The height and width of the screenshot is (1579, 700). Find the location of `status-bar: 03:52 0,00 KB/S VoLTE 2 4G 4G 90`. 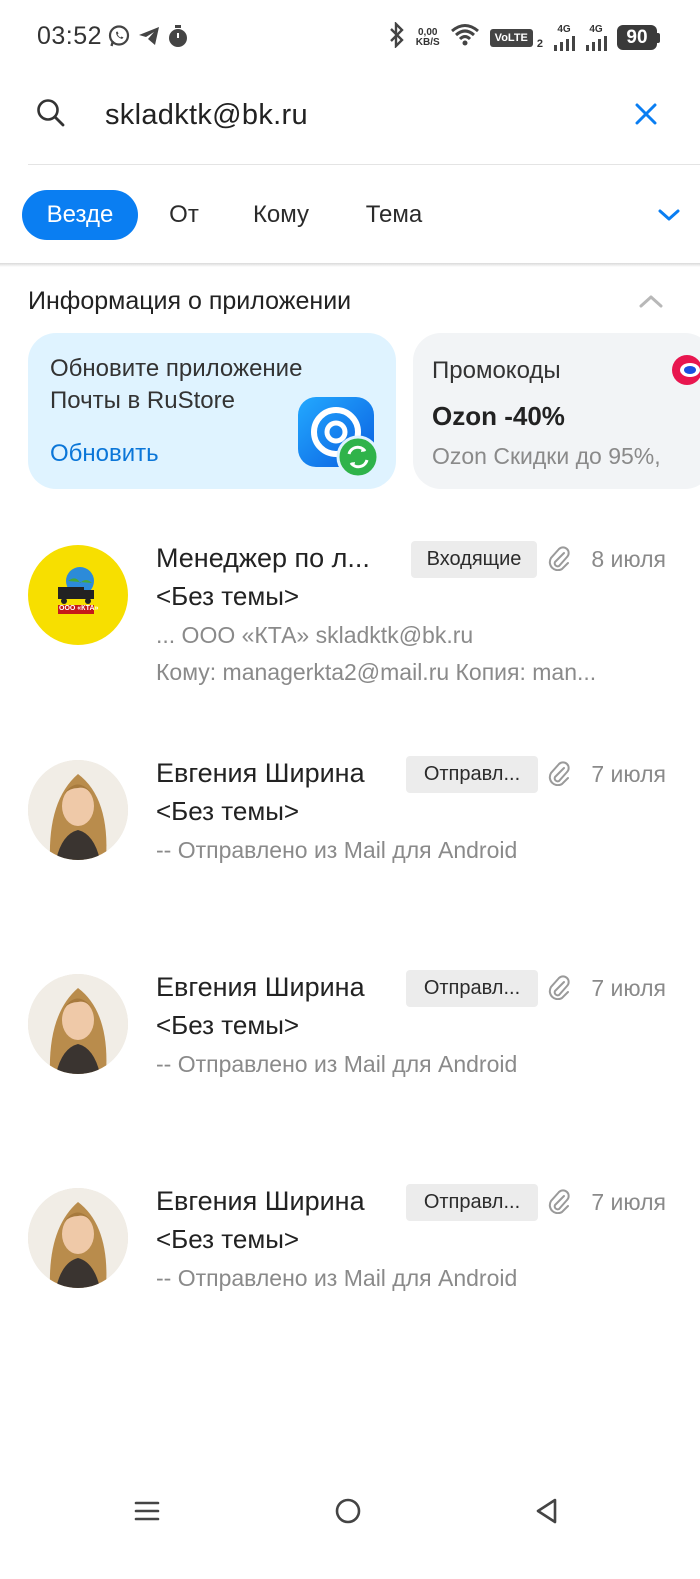

status-bar: 03:52 0,00 KB/S VoLTE 2 4G 4G 90 is located at coordinates (350, 38).